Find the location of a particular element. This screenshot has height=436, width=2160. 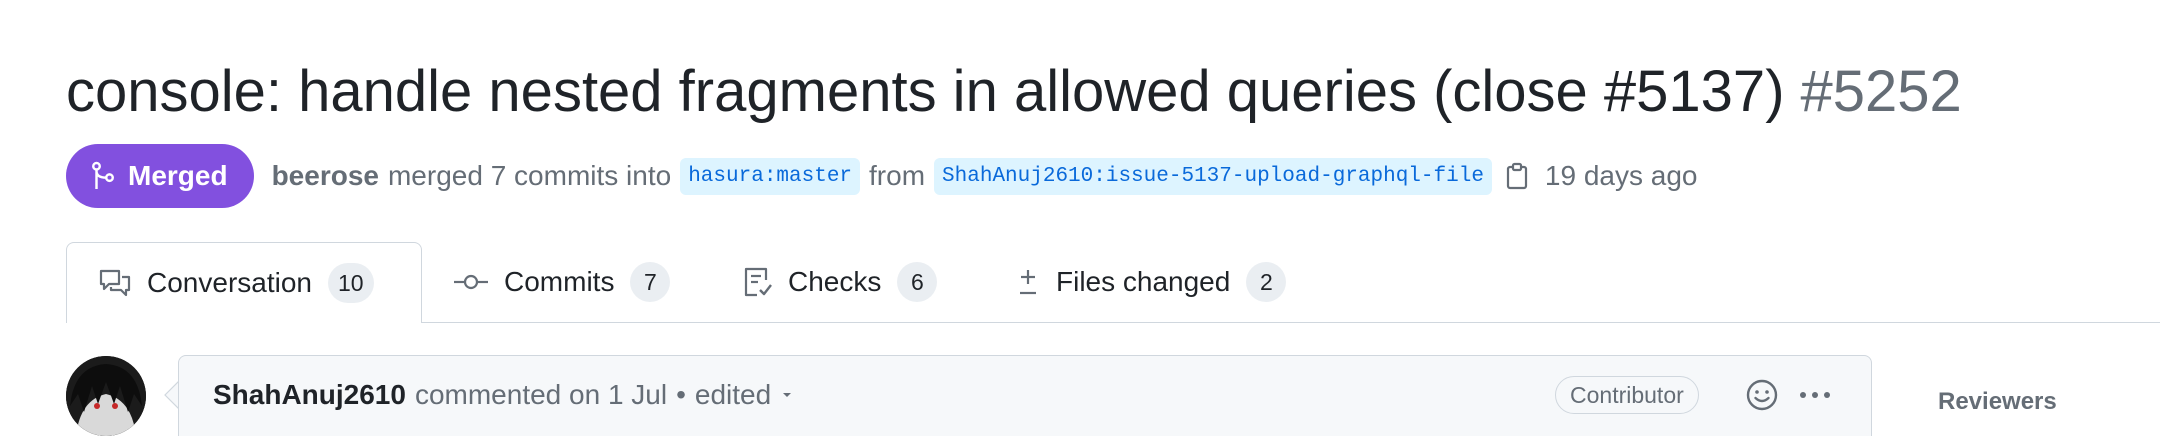

copy-branch-icon is located at coordinates (1517, 176).